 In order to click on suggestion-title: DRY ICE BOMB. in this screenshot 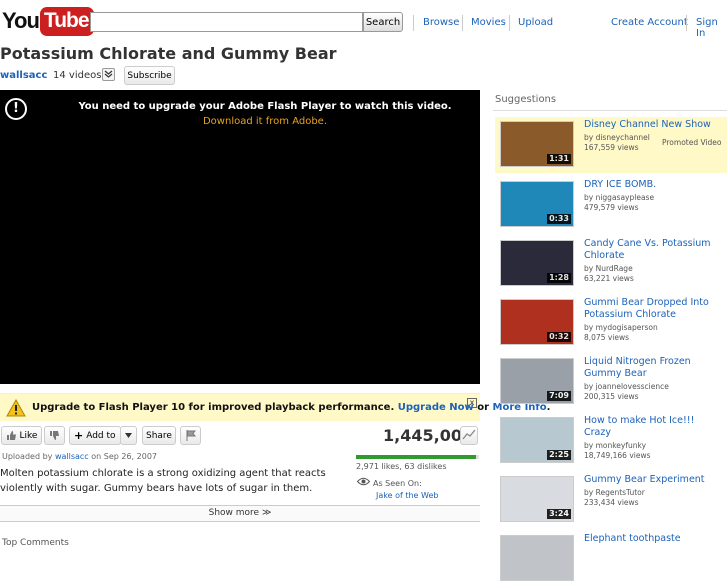, I will do `click(654, 185)`.